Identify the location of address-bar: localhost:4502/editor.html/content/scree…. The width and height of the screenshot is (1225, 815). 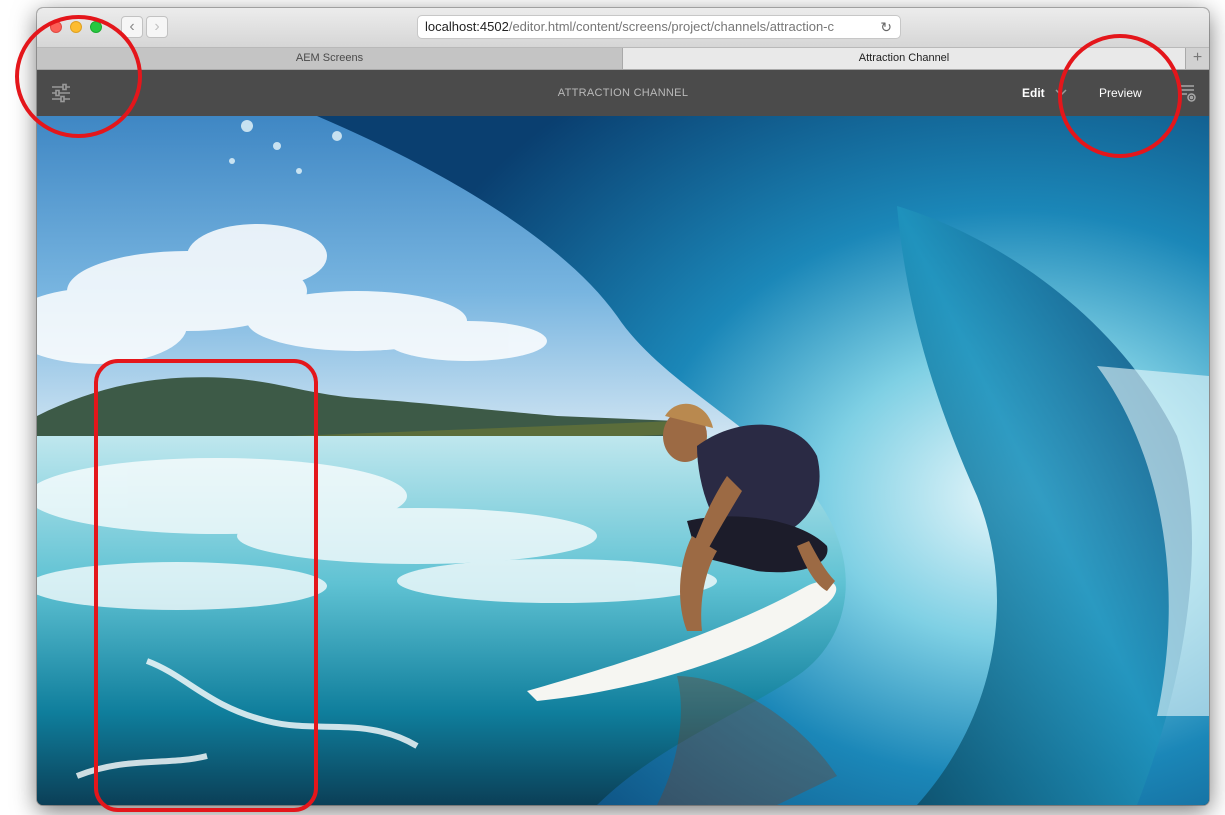
(659, 27).